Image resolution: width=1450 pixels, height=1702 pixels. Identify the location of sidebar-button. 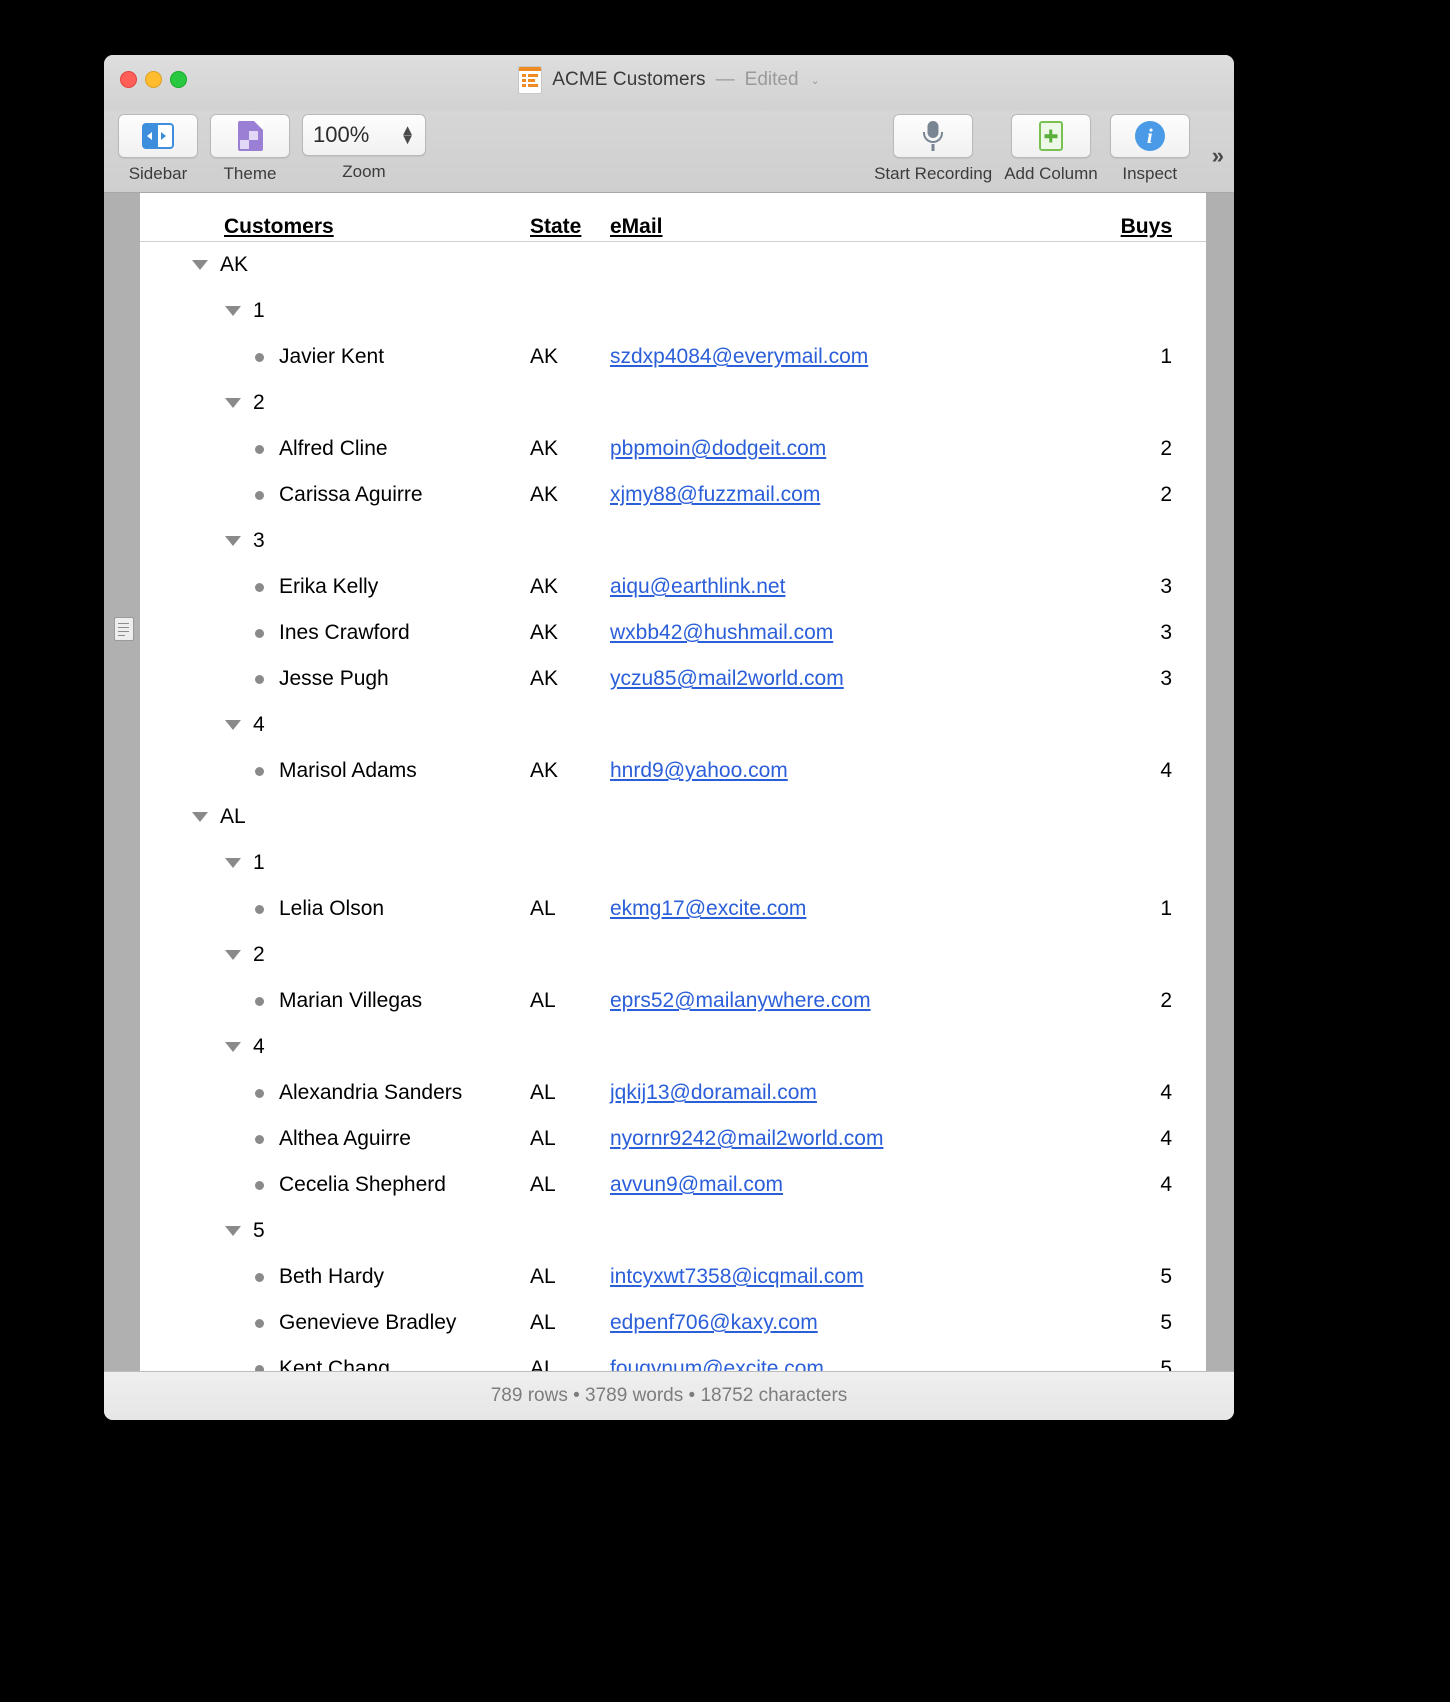
(158, 136).